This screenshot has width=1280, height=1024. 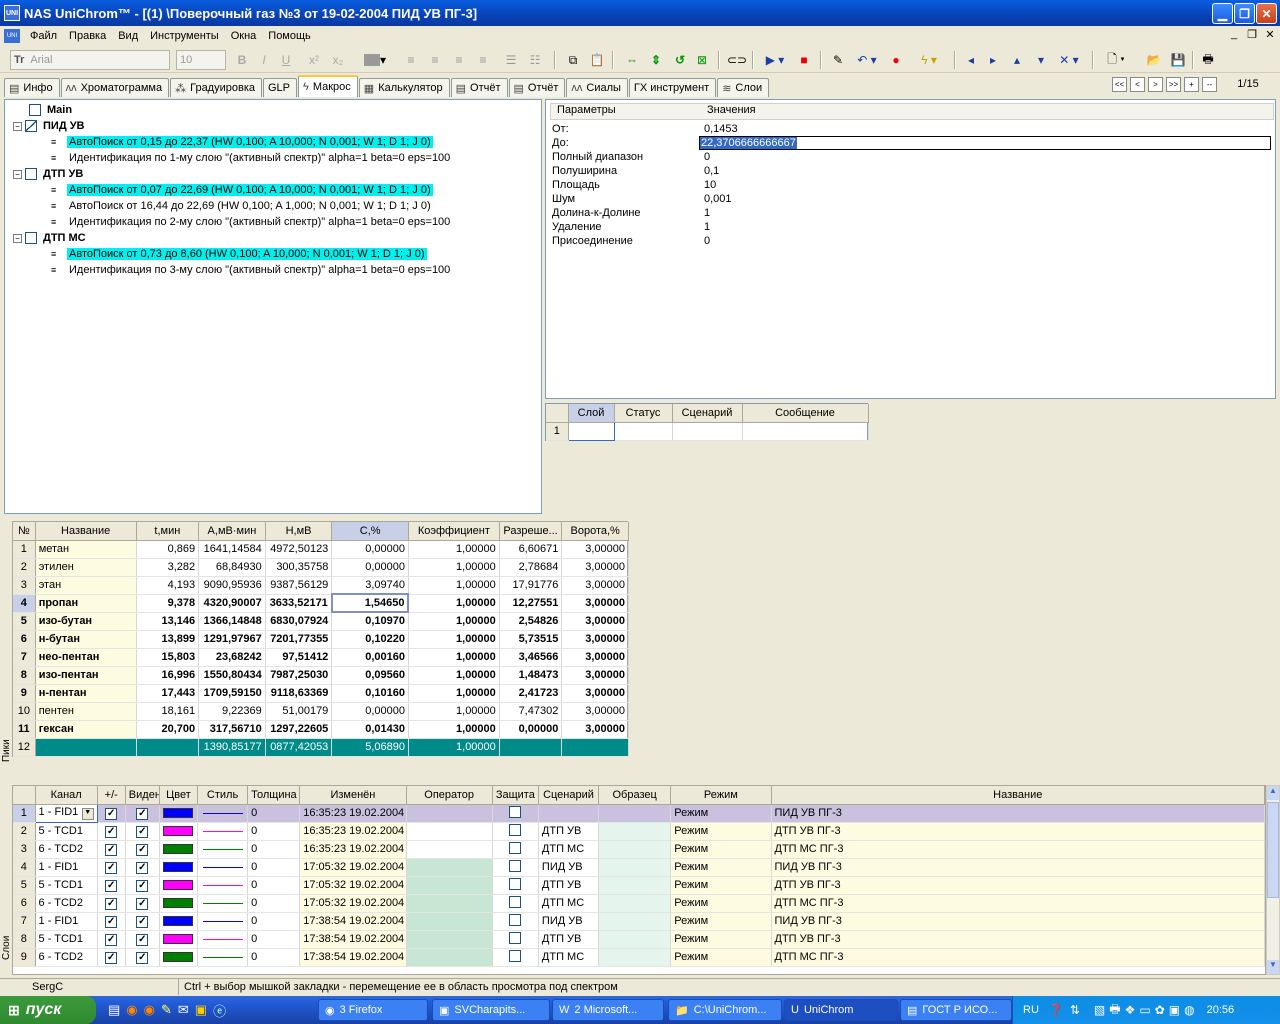 I want to click on peaks-col-header: Ворота,%, so click(x=595, y=531).